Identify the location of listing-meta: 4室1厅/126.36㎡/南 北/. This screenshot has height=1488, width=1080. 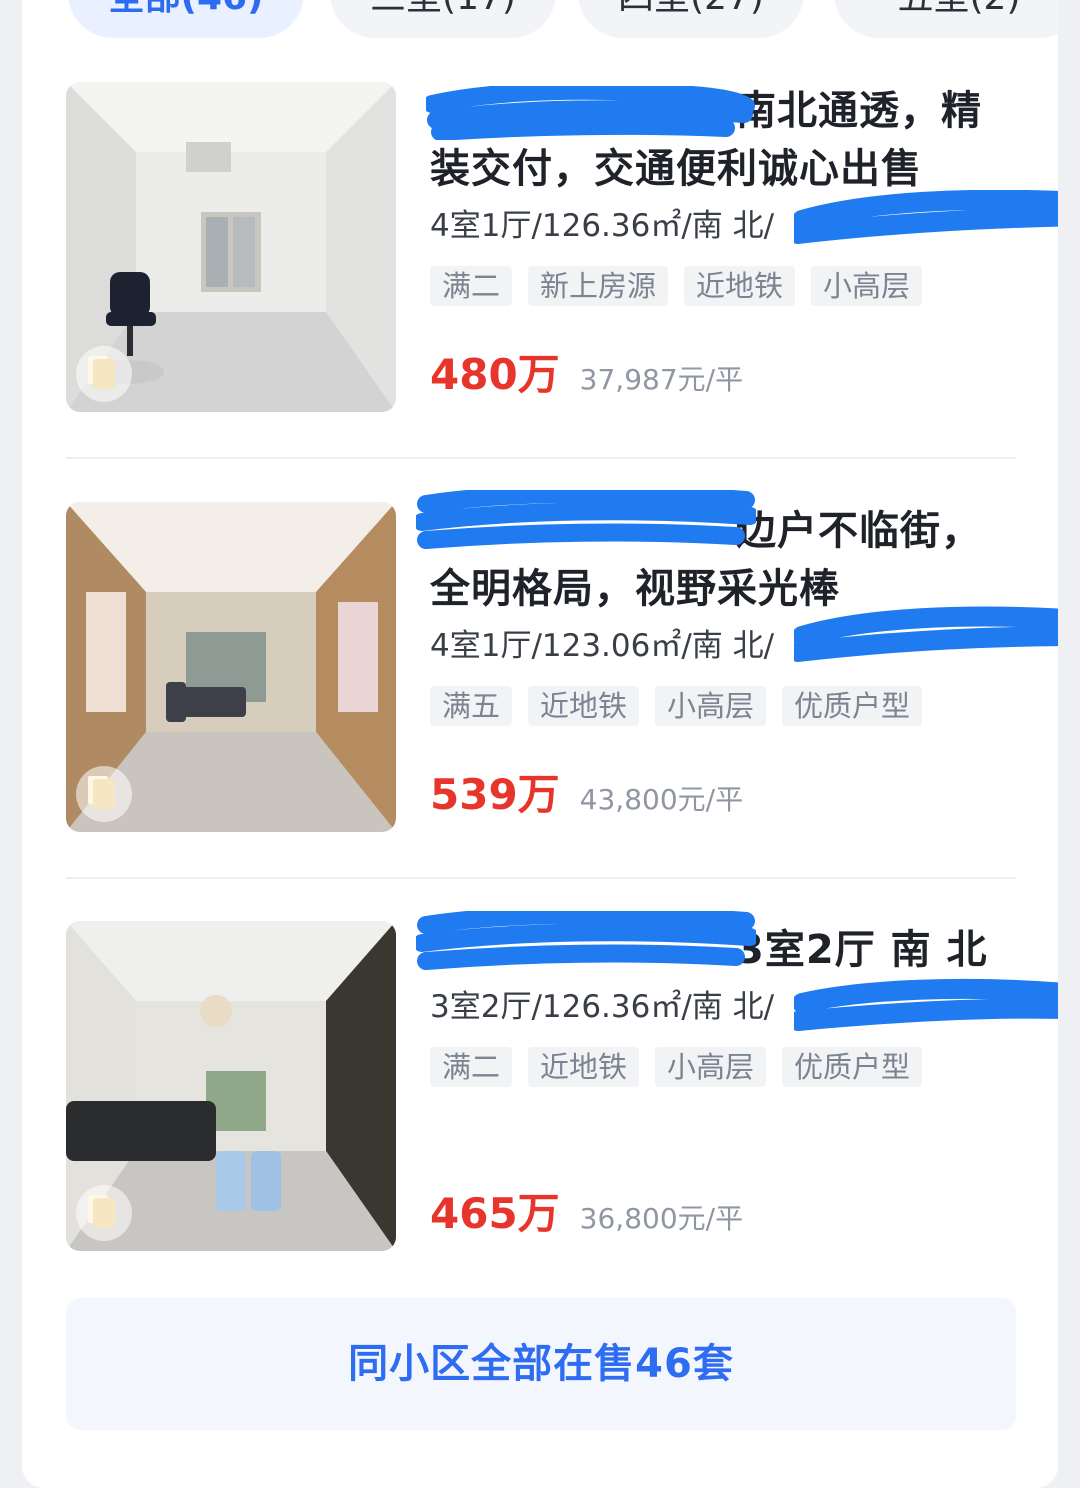
(602, 226).